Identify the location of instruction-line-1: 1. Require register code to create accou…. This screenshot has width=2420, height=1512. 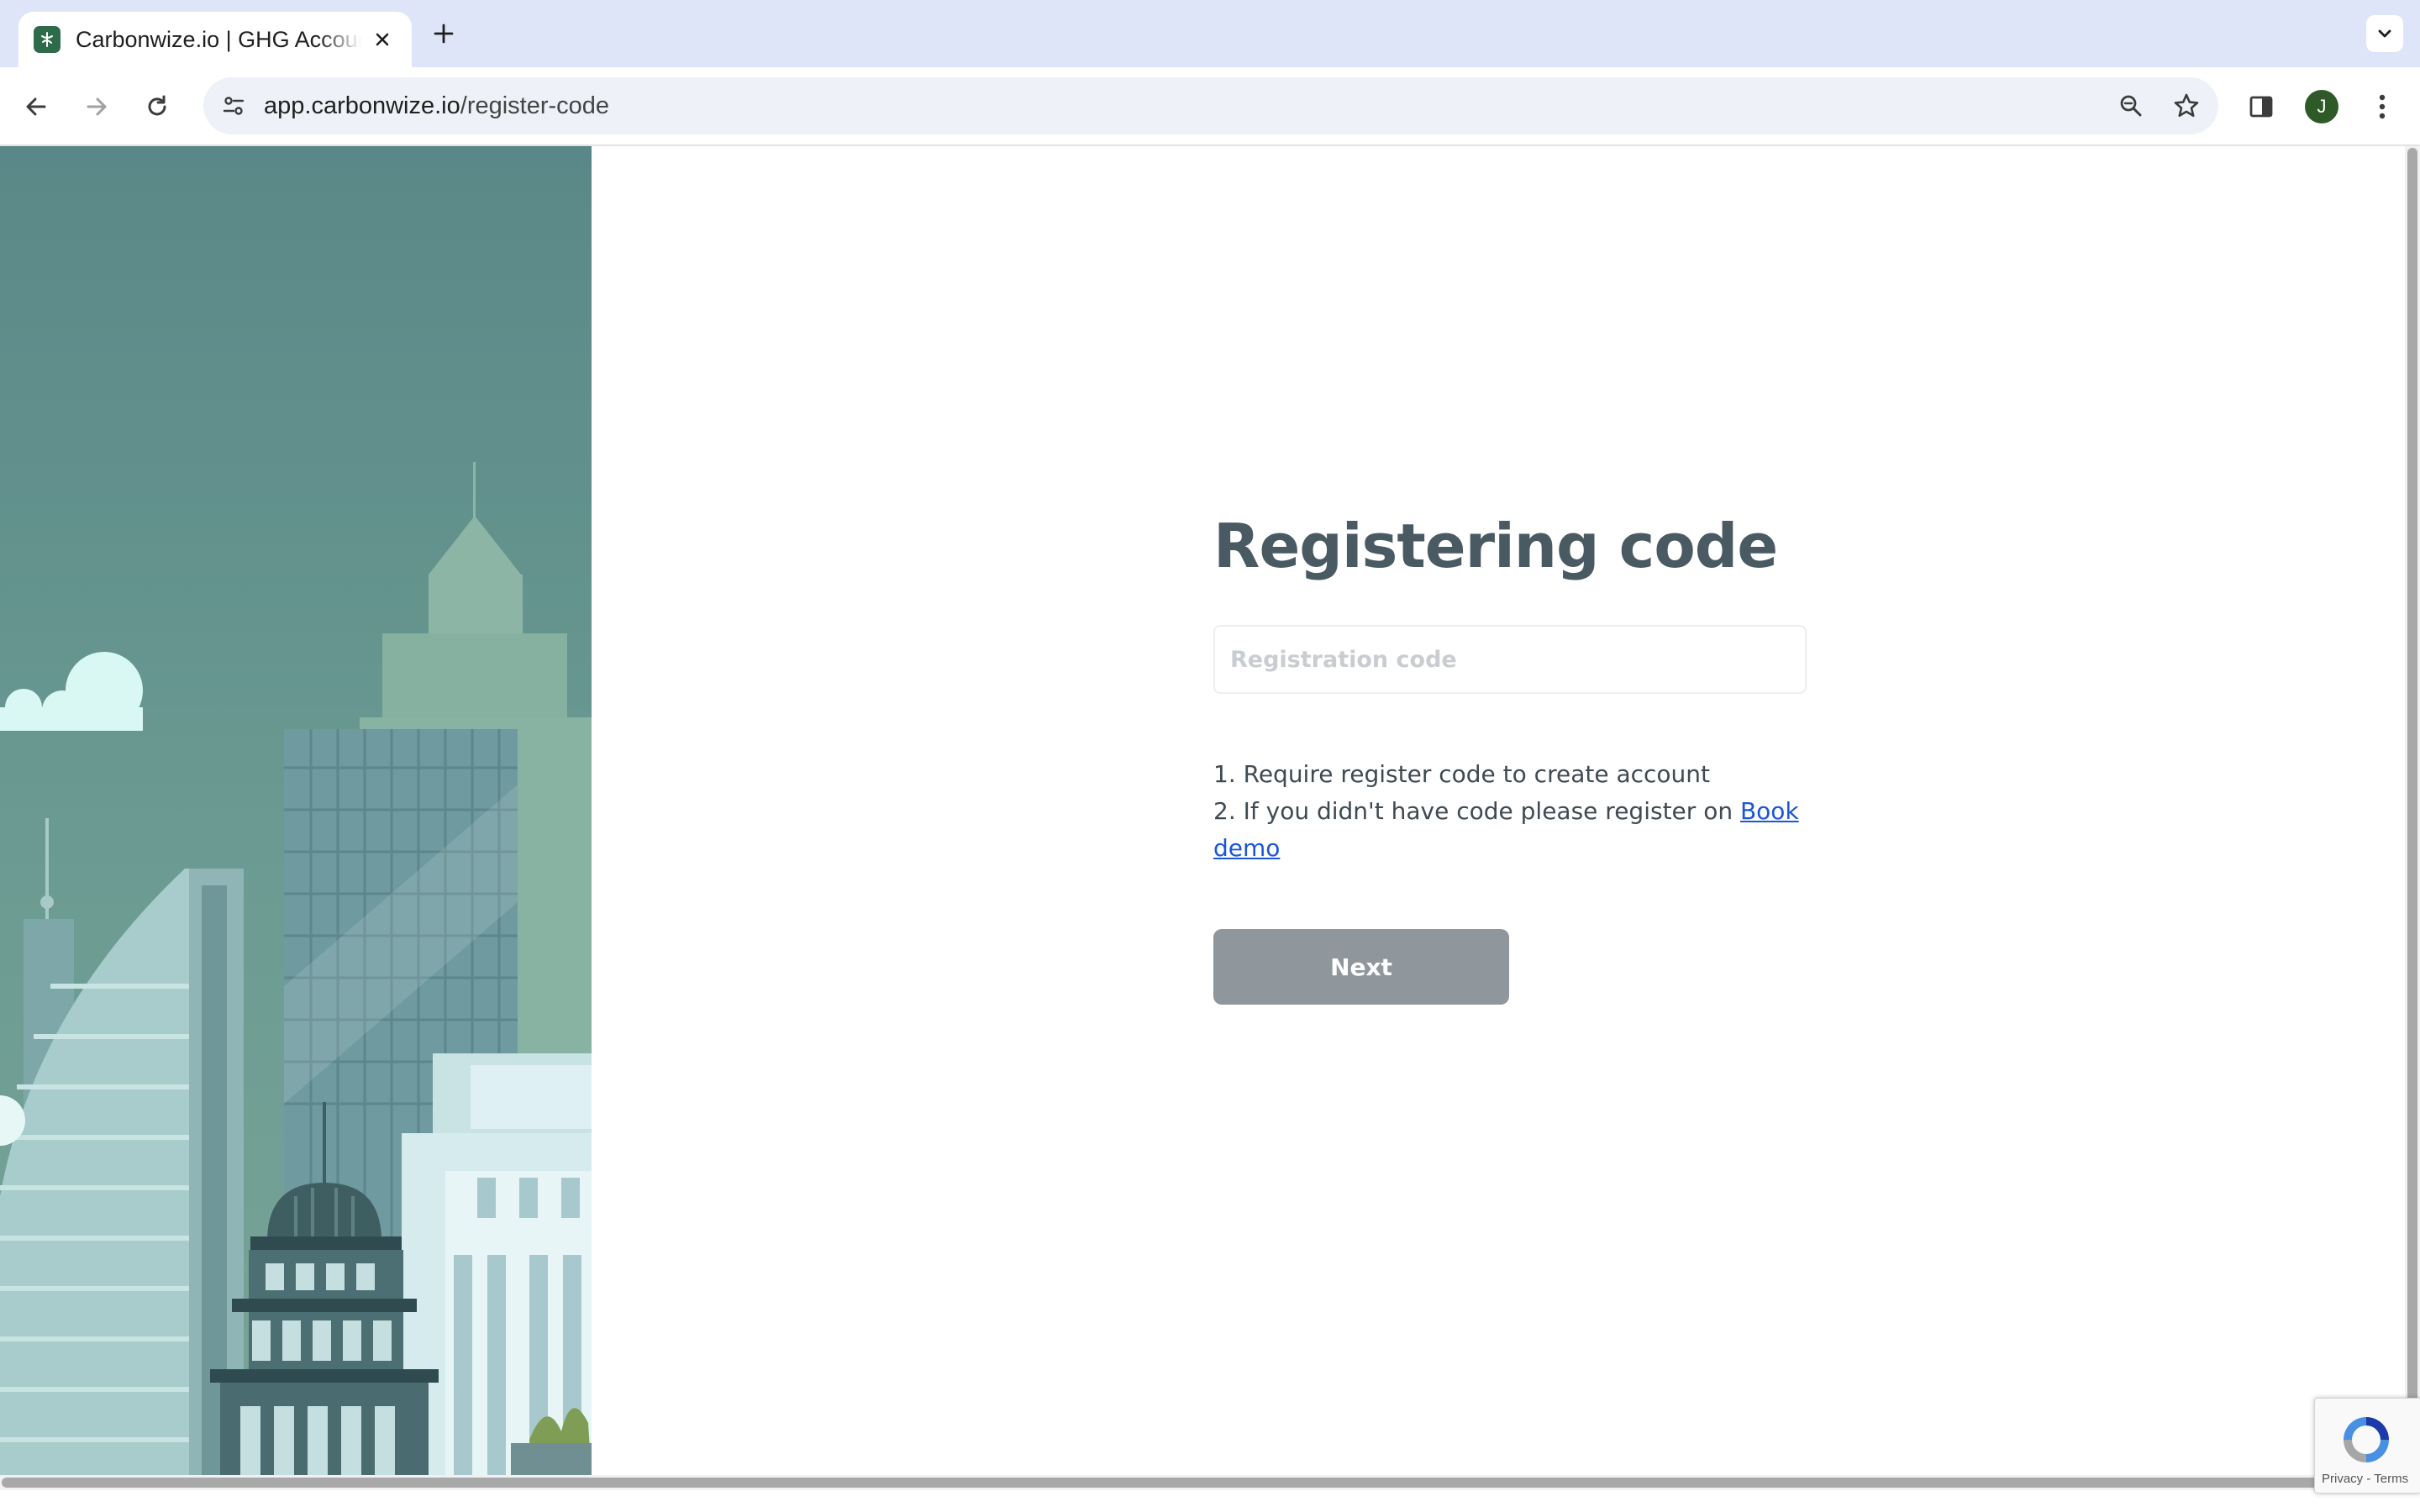
(1462, 774).